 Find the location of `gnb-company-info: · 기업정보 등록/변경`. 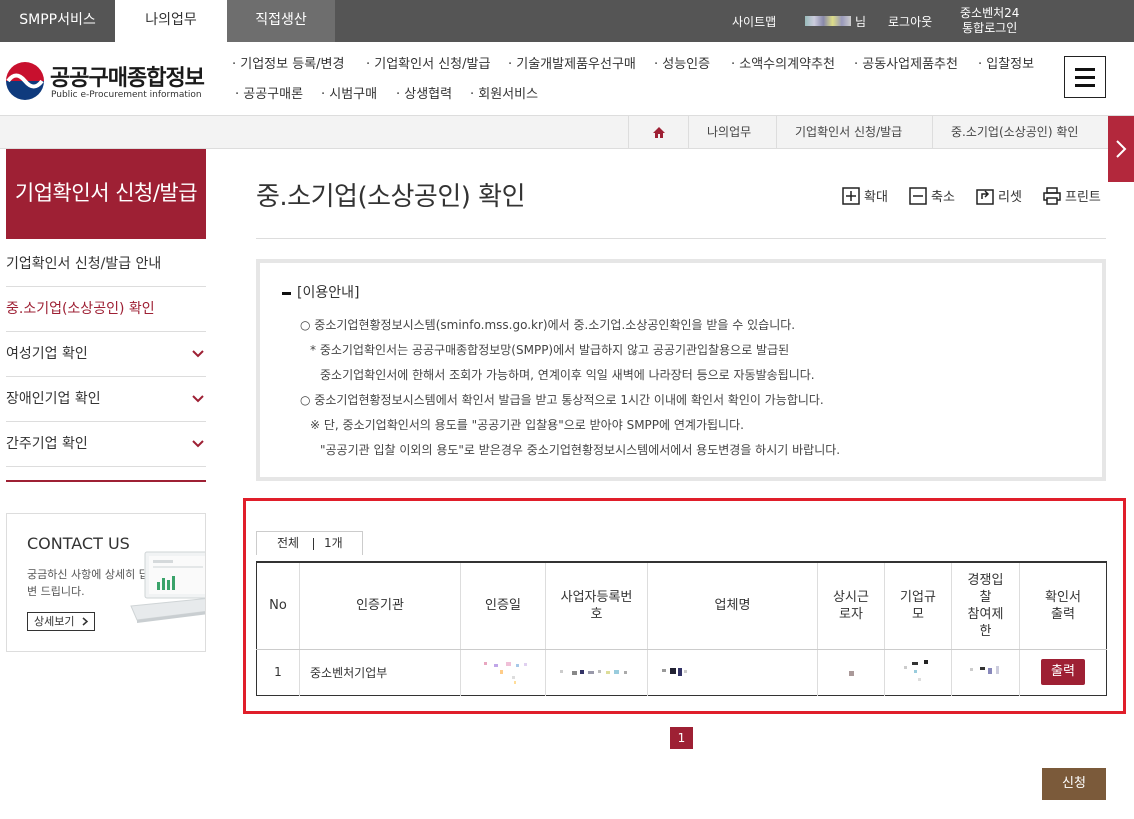

gnb-company-info: · 기업정보 등록/변경 is located at coordinates (288, 62).